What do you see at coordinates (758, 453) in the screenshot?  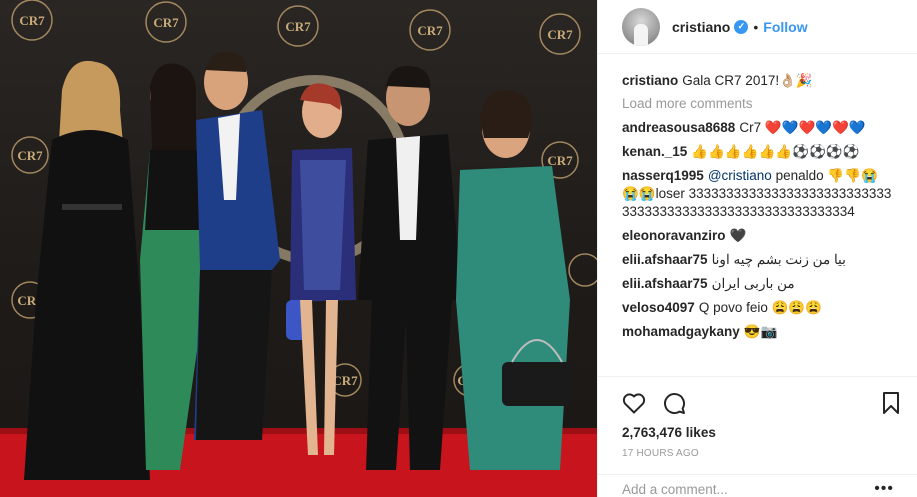 I see `post-timestamp: 17 HOURS AGO` at bounding box center [758, 453].